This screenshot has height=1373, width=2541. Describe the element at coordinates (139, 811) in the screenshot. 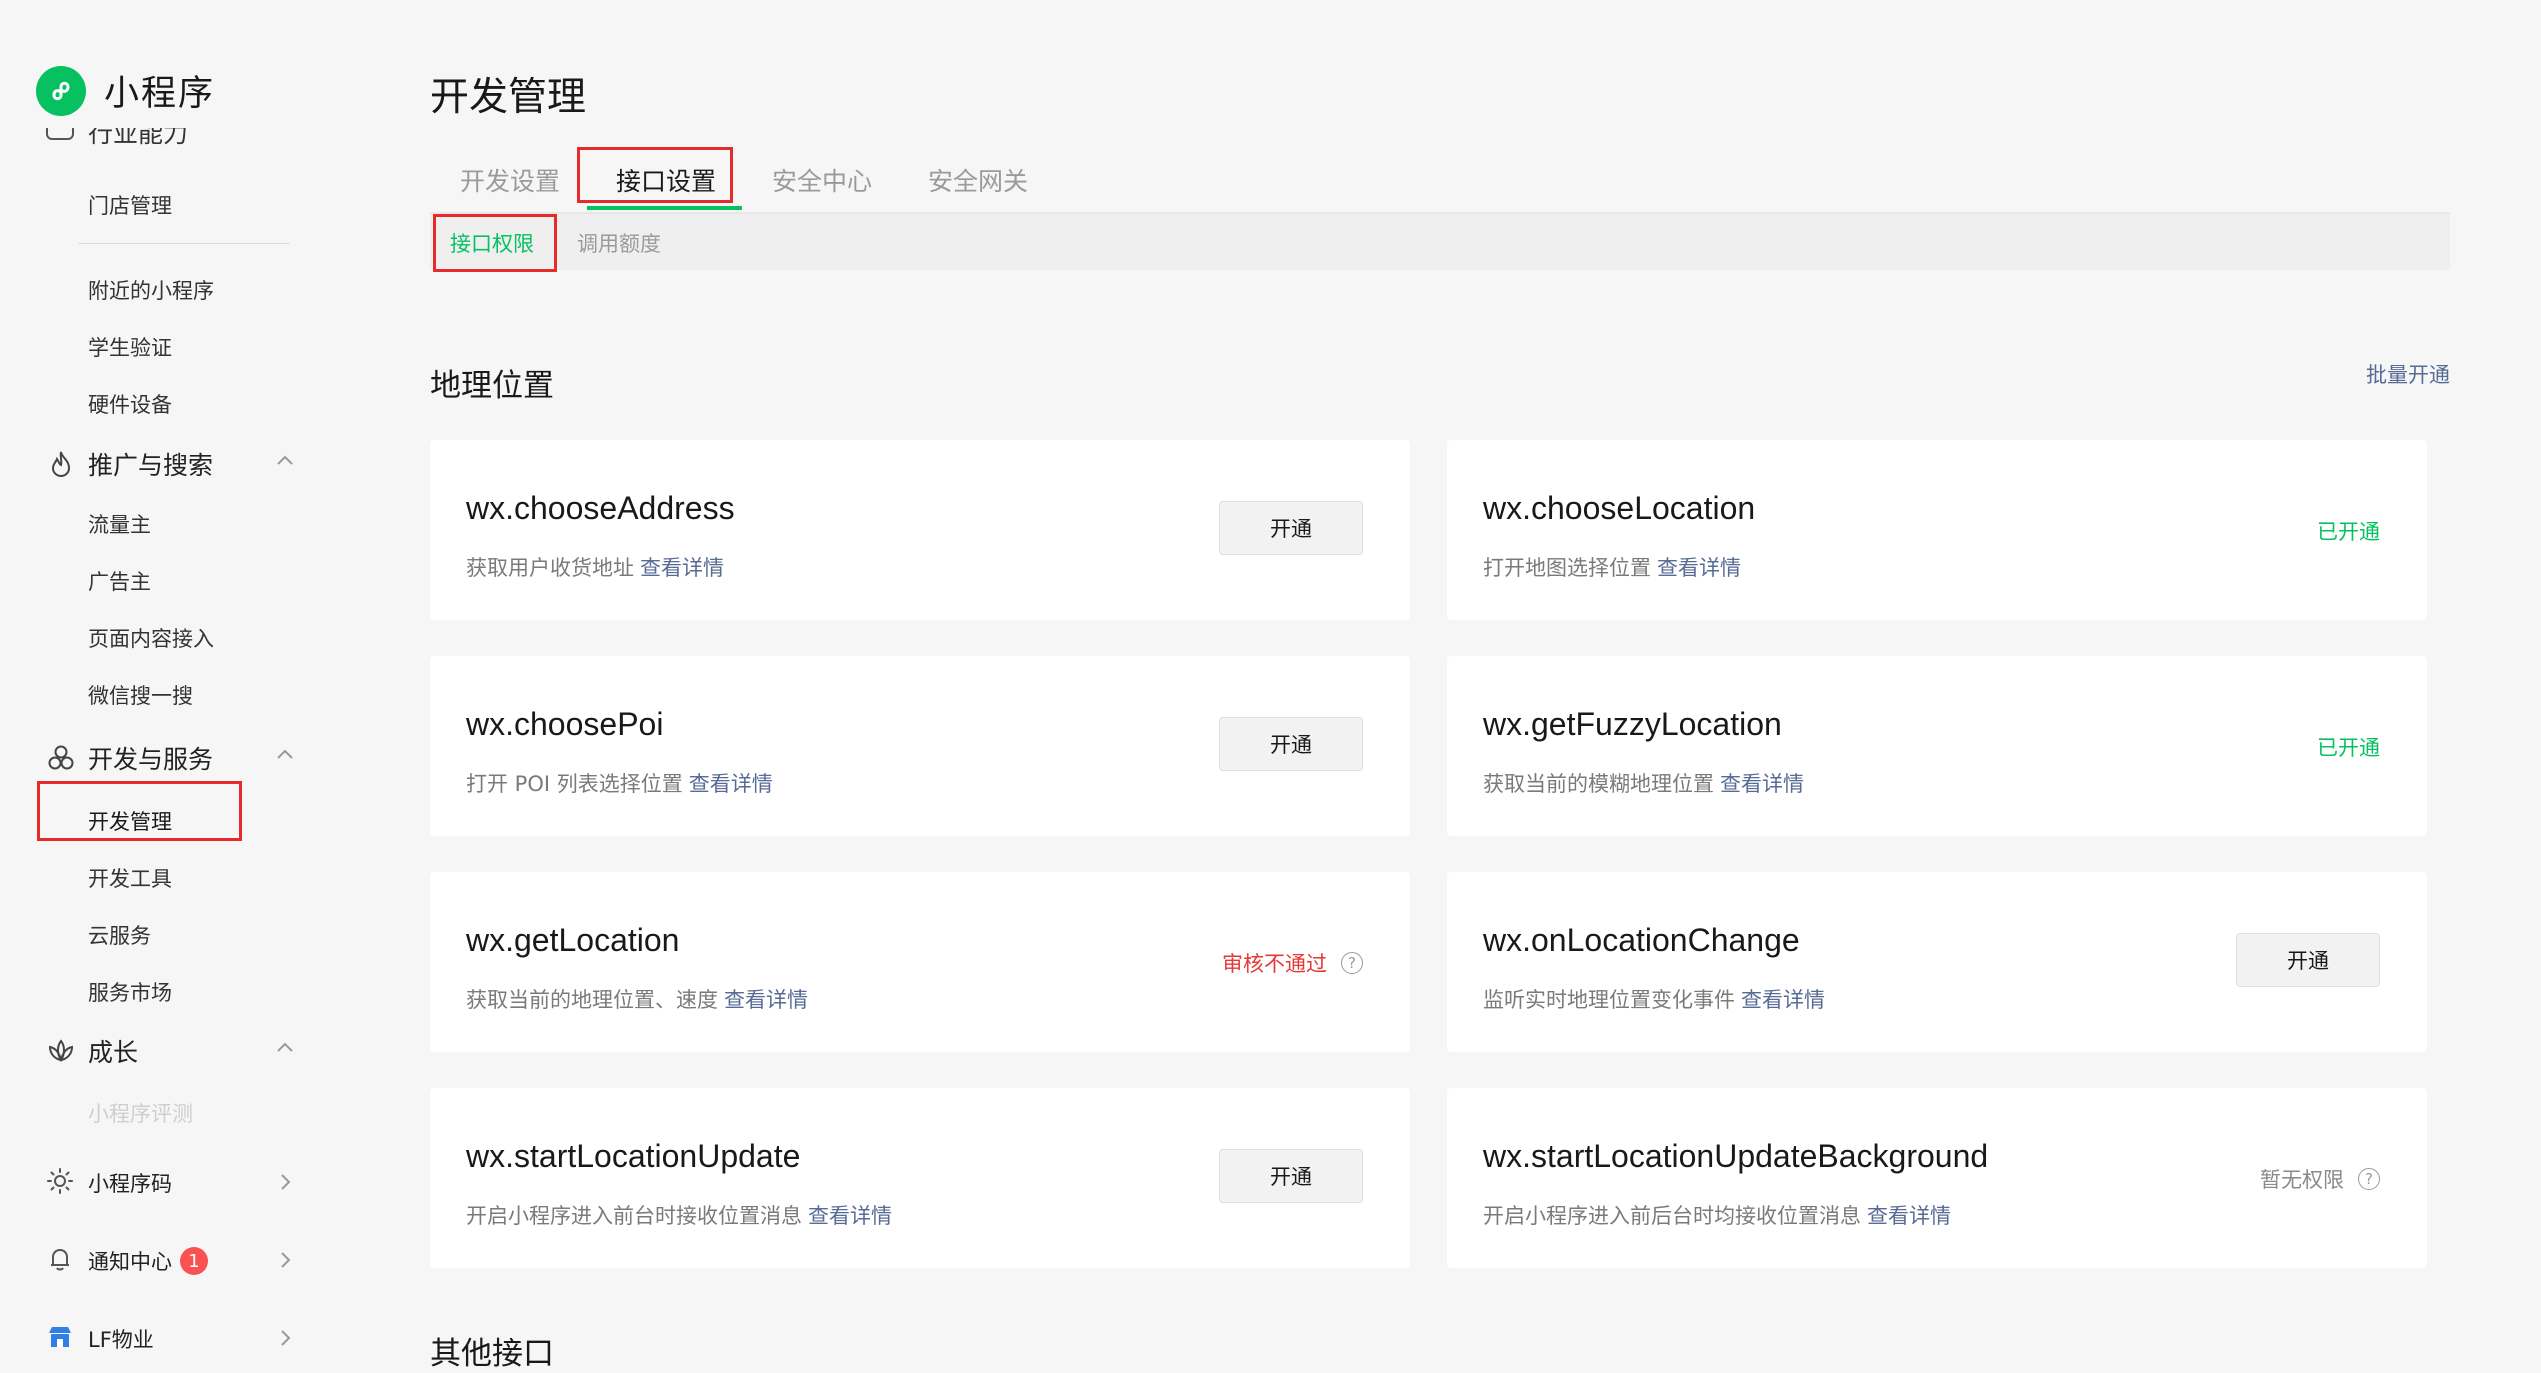

I see `highlight-box-dev-mgmt` at that location.